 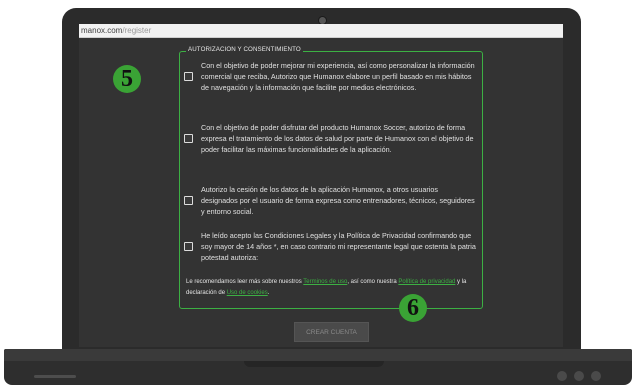 I want to click on base-top-edge, so click(x=318, y=355).